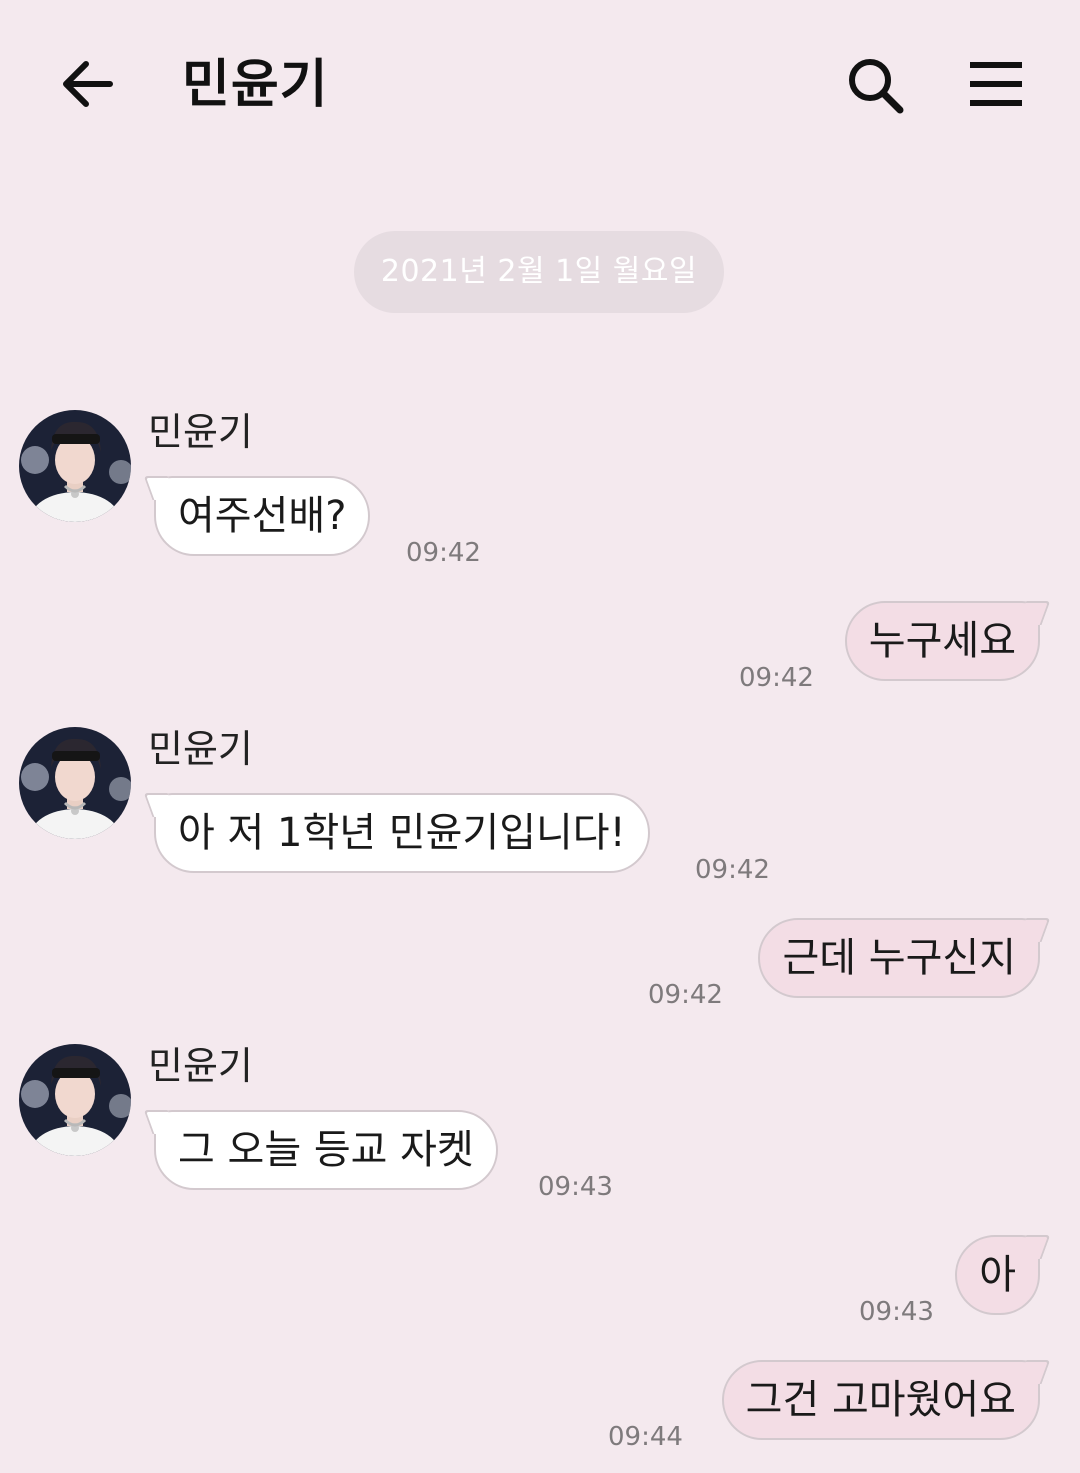 The width and height of the screenshot is (1080, 1473). I want to click on hamburger-menu-icon, so click(996, 84).